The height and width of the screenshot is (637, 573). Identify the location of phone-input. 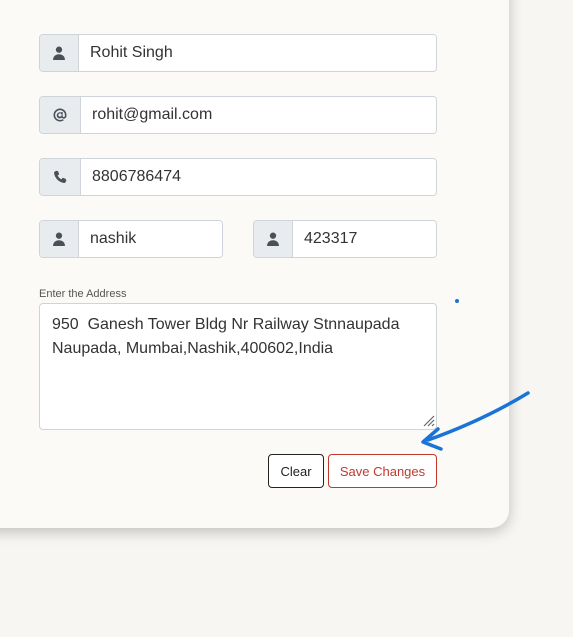
(258, 177).